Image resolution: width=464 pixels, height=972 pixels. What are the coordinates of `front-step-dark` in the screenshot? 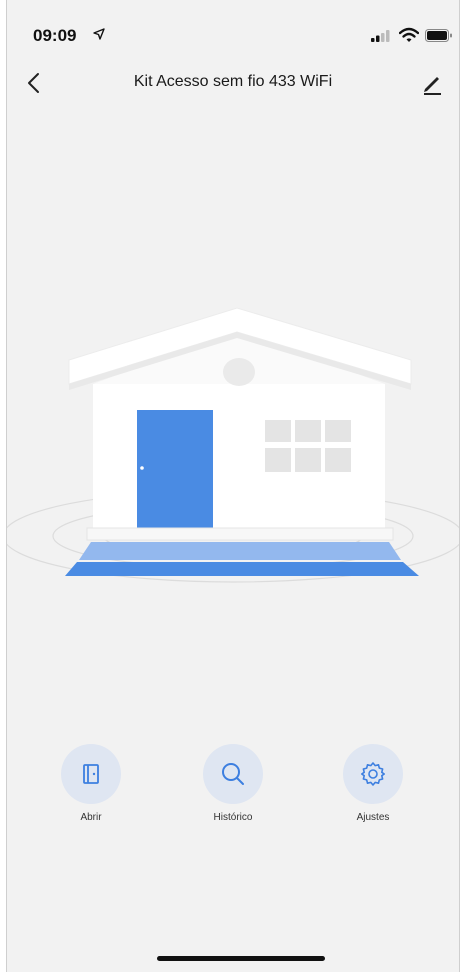 It's located at (242, 569).